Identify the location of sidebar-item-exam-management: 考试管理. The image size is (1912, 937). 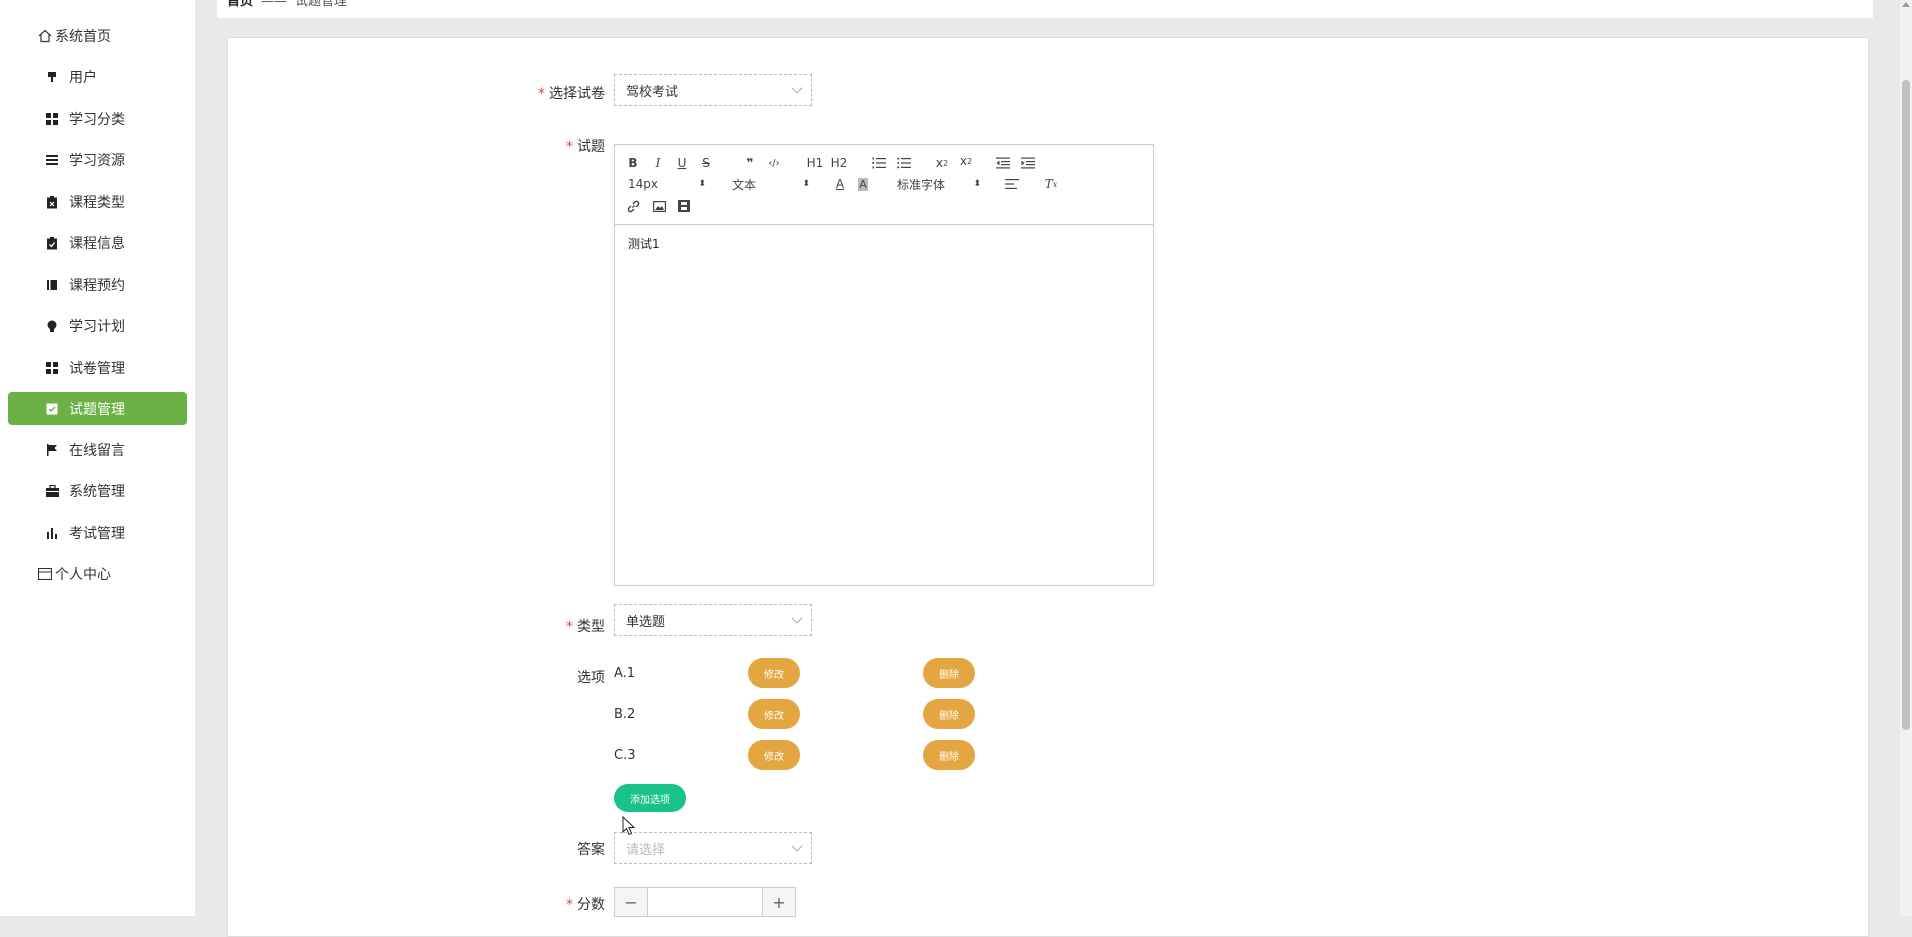
(97, 533).